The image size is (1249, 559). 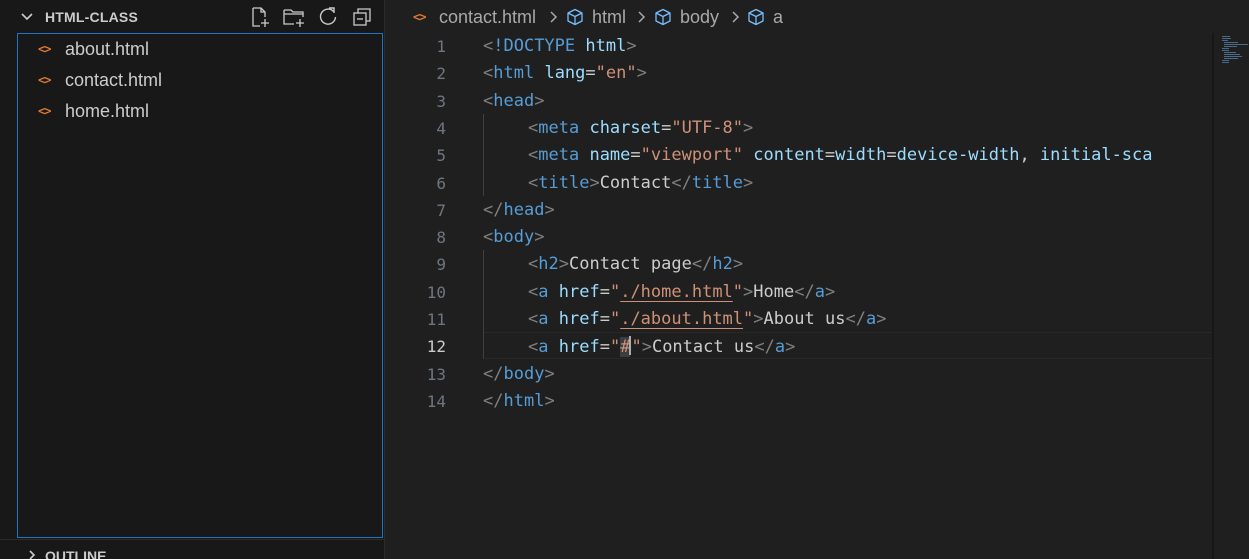 What do you see at coordinates (107, 111) in the screenshot?
I see `file-name: home.html` at bounding box center [107, 111].